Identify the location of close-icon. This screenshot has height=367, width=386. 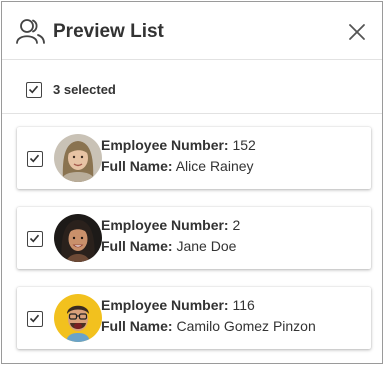
(357, 32).